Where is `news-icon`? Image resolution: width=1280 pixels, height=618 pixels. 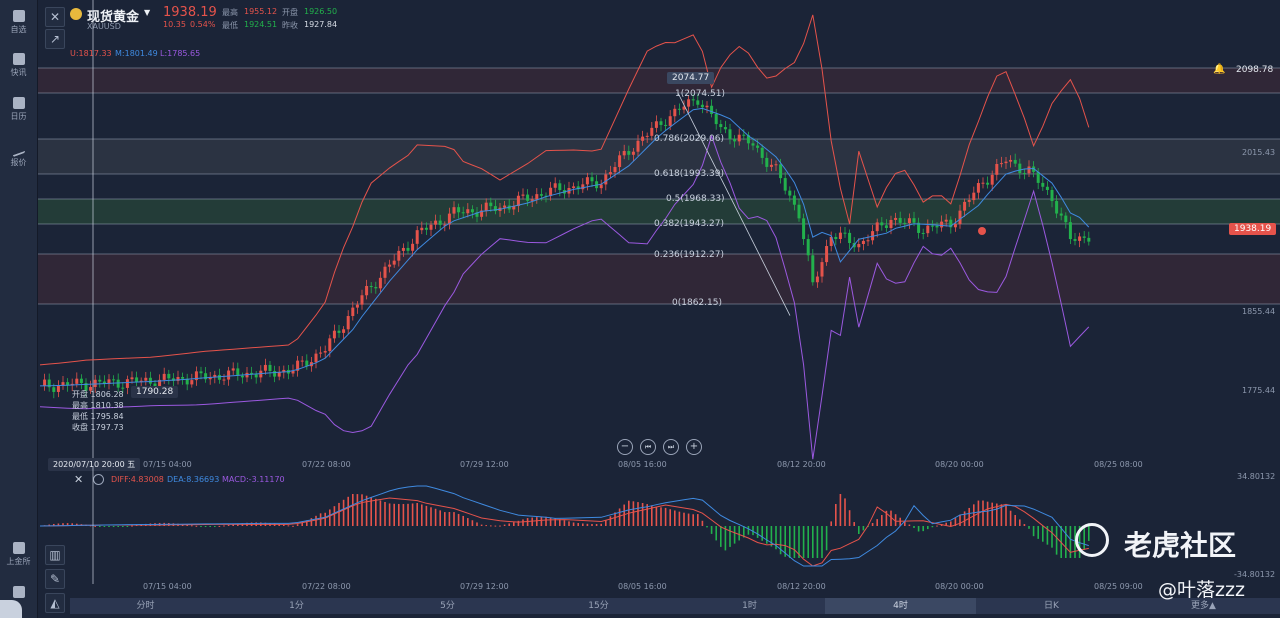 news-icon is located at coordinates (18, 59).